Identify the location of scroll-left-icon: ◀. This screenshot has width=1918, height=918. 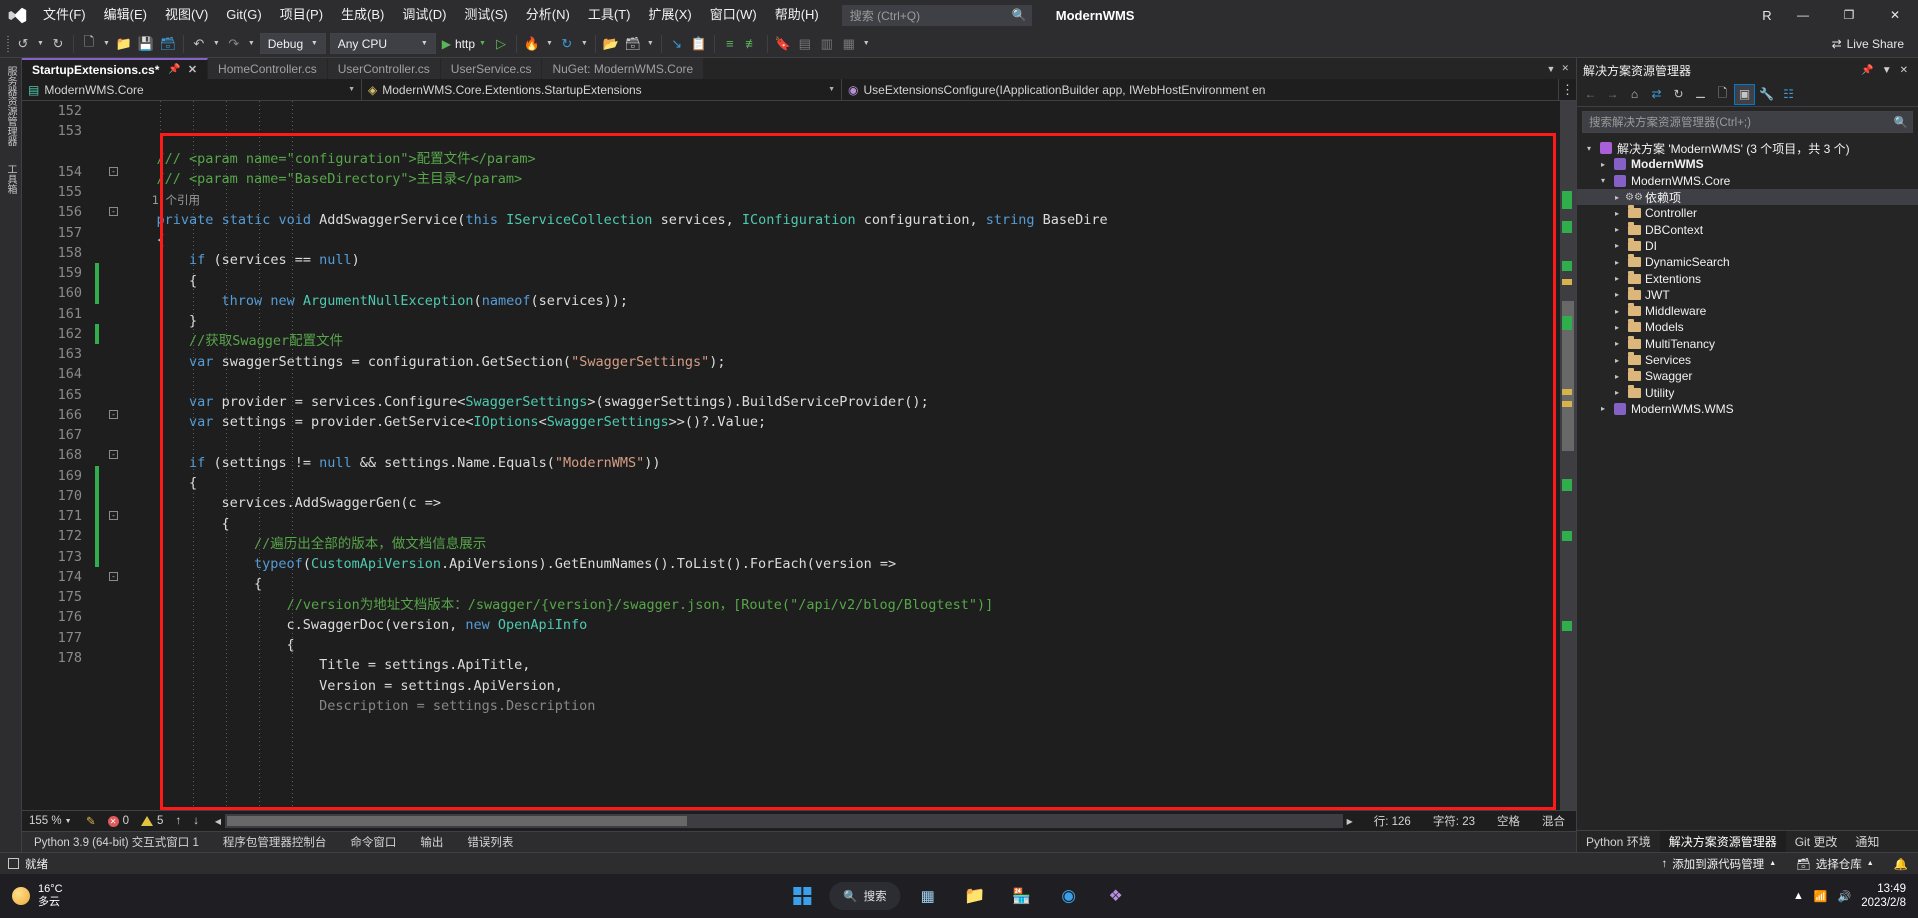
(218, 821).